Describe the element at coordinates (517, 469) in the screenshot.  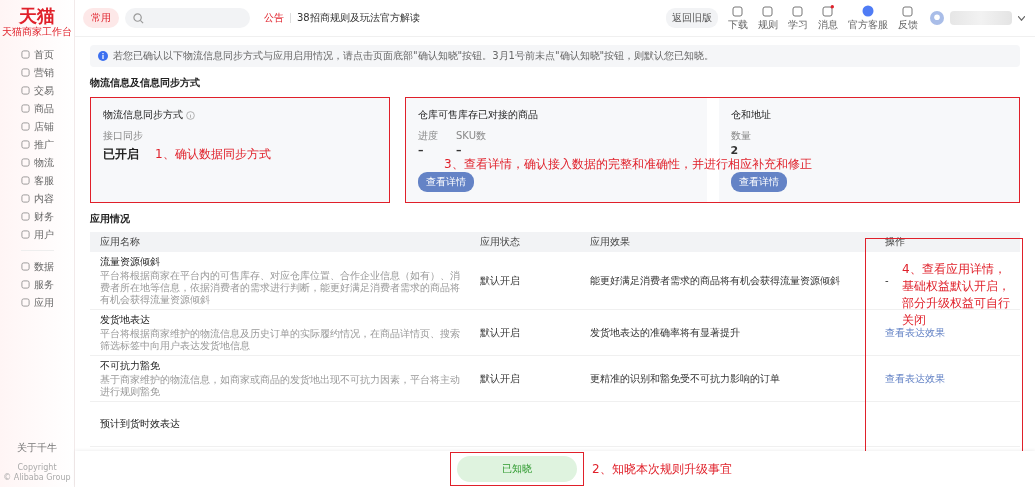
I see `confirm-button: 已知晓` at that location.